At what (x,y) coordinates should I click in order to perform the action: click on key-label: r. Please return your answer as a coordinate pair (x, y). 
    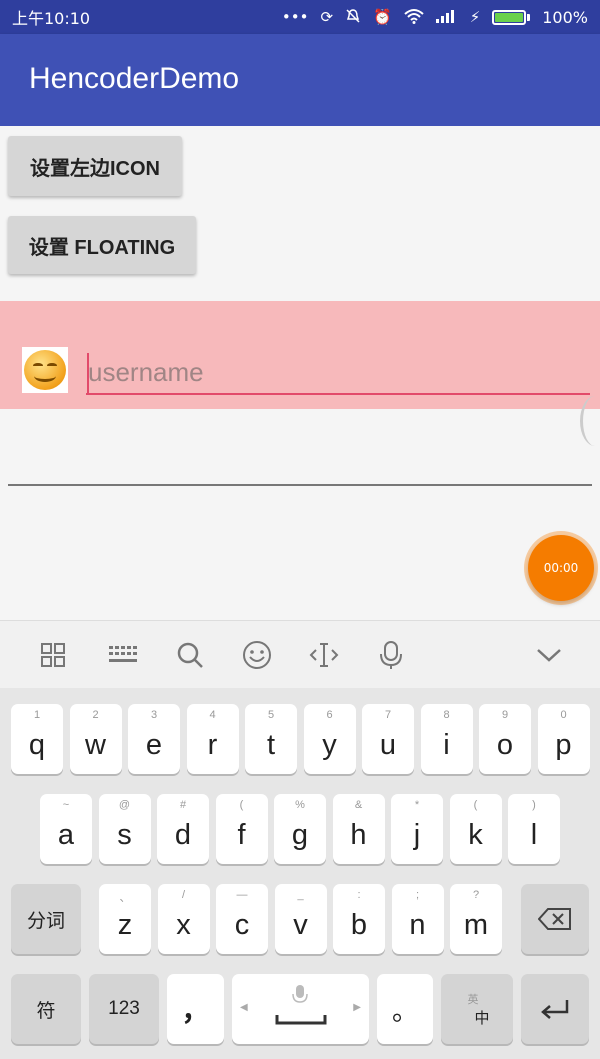
    Looking at the image, I should click on (212, 744).